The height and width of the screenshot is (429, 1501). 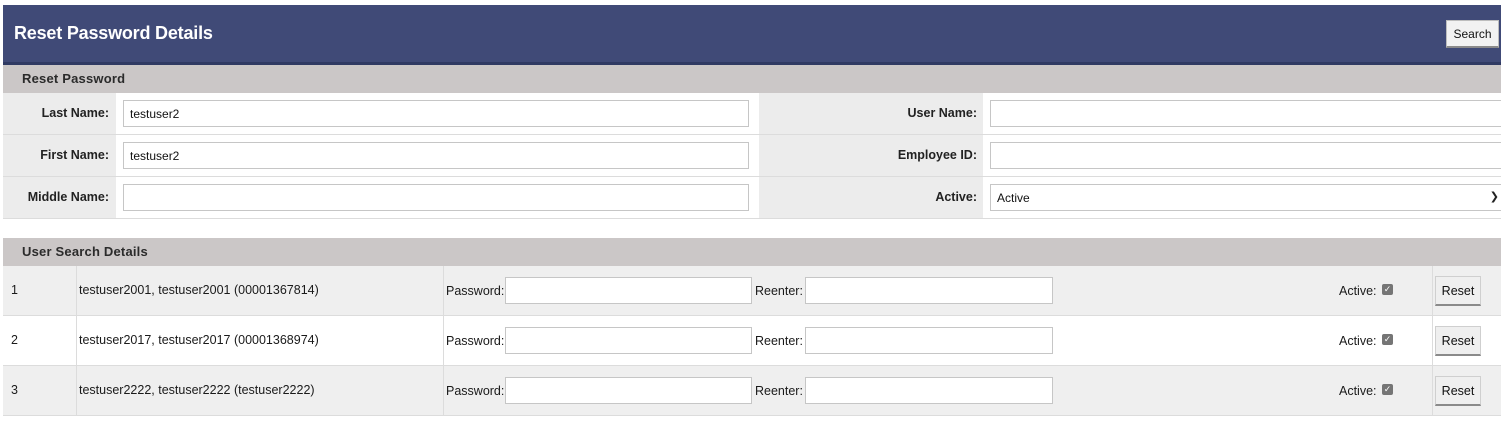 I want to click on user-search-section-header: User Search Details, so click(x=752, y=252).